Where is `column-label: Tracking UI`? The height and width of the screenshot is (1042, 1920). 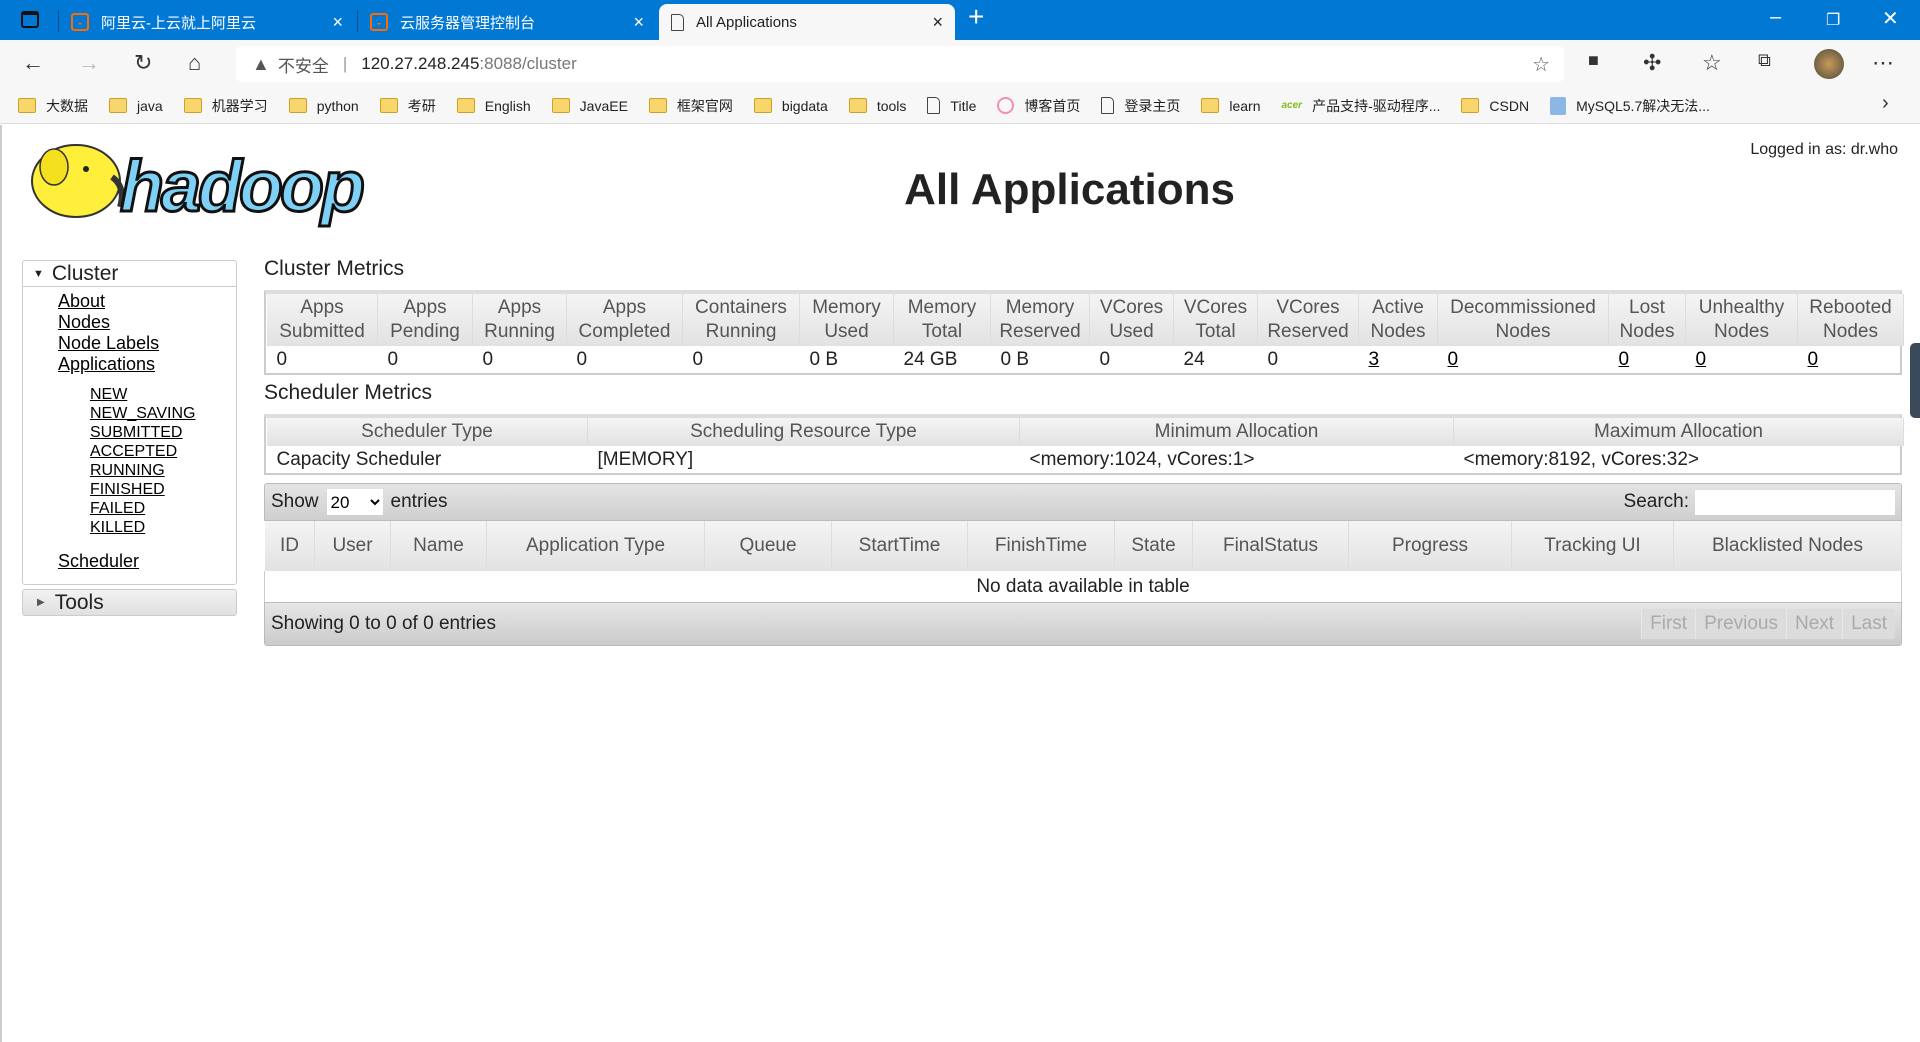
column-label: Tracking UI is located at coordinates (1592, 545).